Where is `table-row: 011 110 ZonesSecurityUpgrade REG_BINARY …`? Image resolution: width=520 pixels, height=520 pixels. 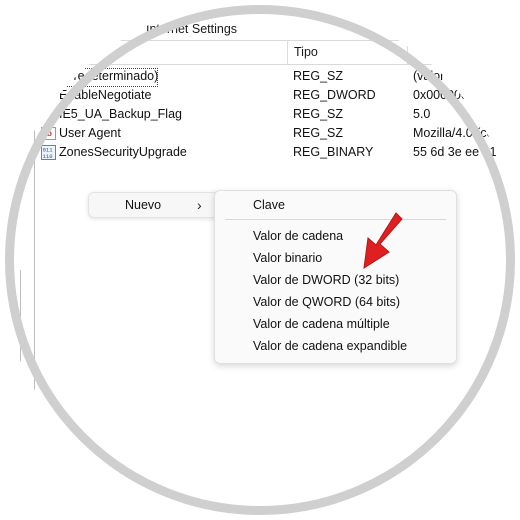
table-row: 011 110 ZonesSecurityUpgrade REG_BINARY … is located at coordinates (260, 152).